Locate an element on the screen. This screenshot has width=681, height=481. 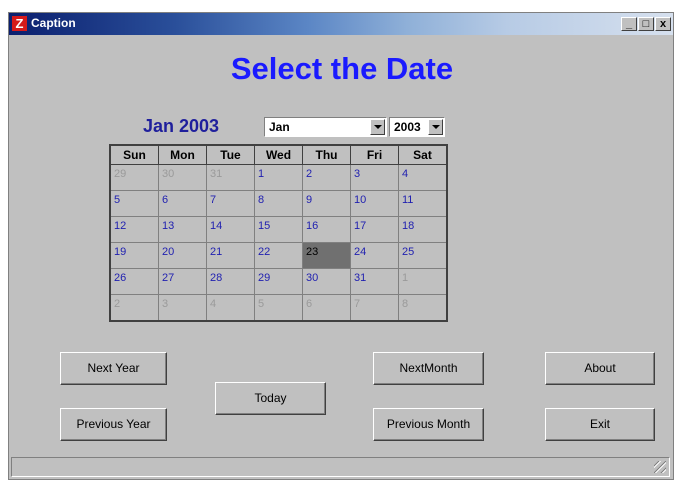
calendar-day-number: 27 is located at coordinates (168, 278).